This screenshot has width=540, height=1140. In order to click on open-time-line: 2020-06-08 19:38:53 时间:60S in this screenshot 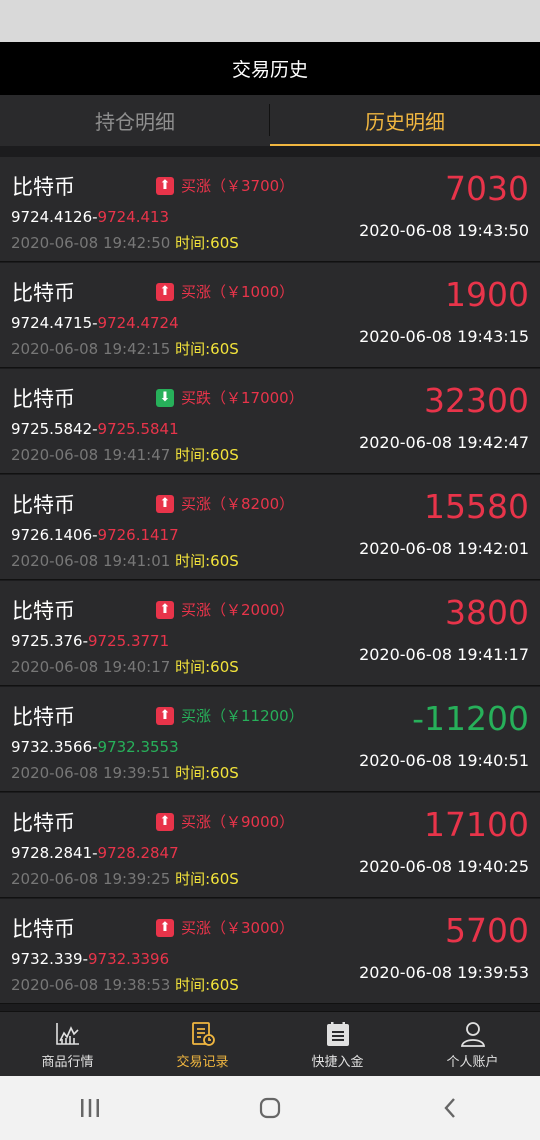, I will do `click(125, 984)`.